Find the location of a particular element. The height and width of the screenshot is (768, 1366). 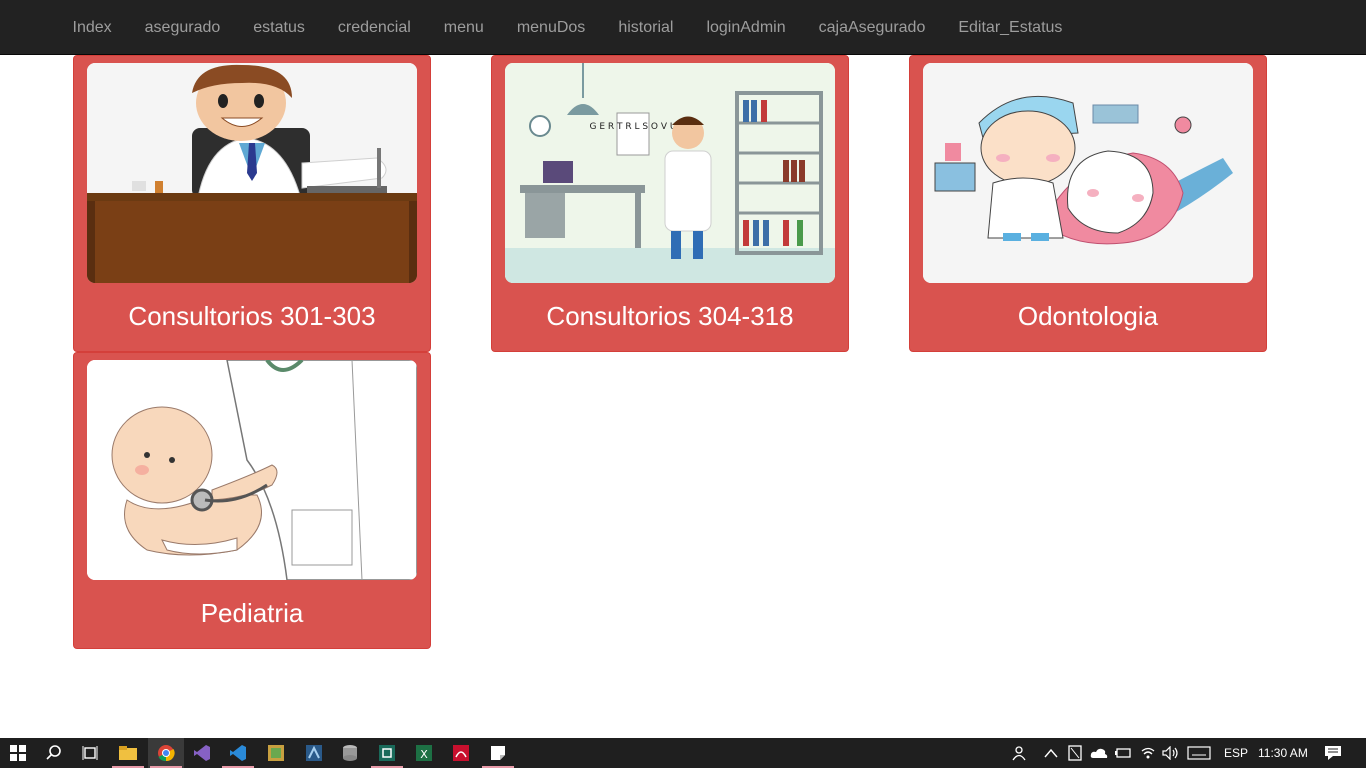

visual-studio-icon is located at coordinates (202, 753).